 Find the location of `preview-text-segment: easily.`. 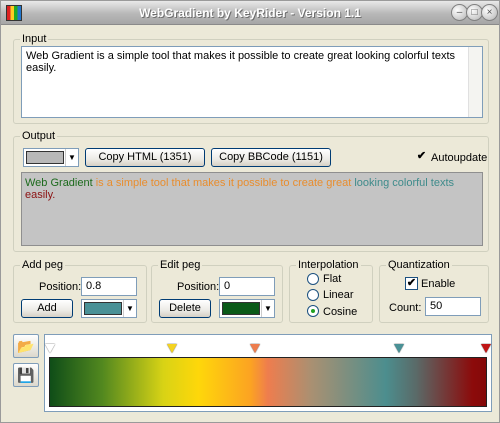

preview-text-segment: easily. is located at coordinates (40, 195).